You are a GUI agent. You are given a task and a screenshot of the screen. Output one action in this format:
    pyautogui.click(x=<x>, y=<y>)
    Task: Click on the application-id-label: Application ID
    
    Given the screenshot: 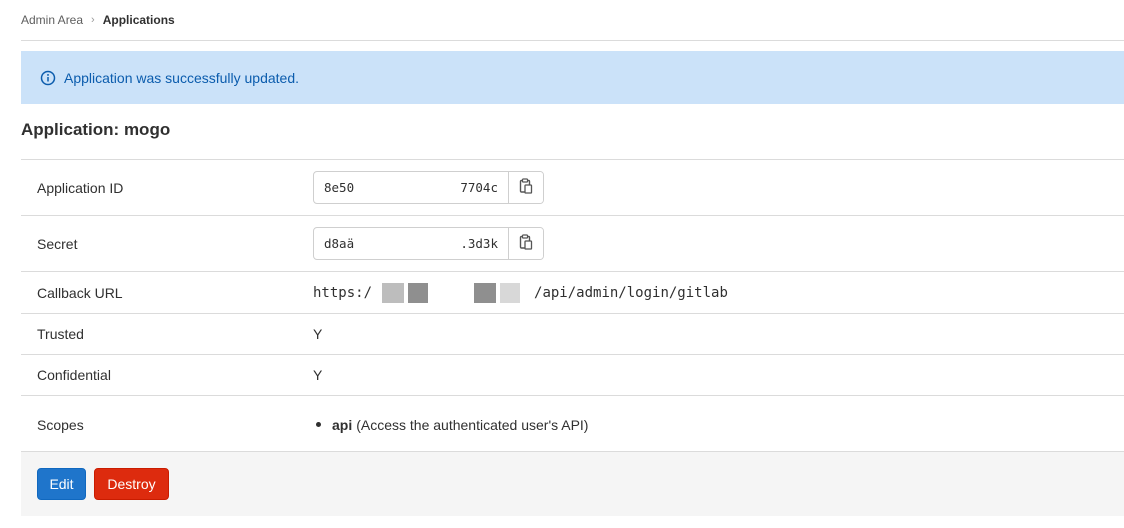 What is the action you would take?
    pyautogui.click(x=167, y=188)
    